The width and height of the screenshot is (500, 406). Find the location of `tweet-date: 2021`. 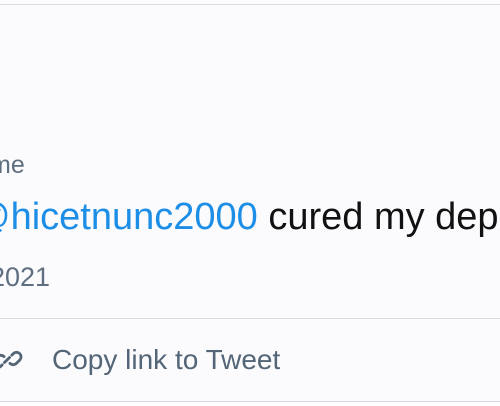

tweet-date: 2021 is located at coordinates (25, 277).